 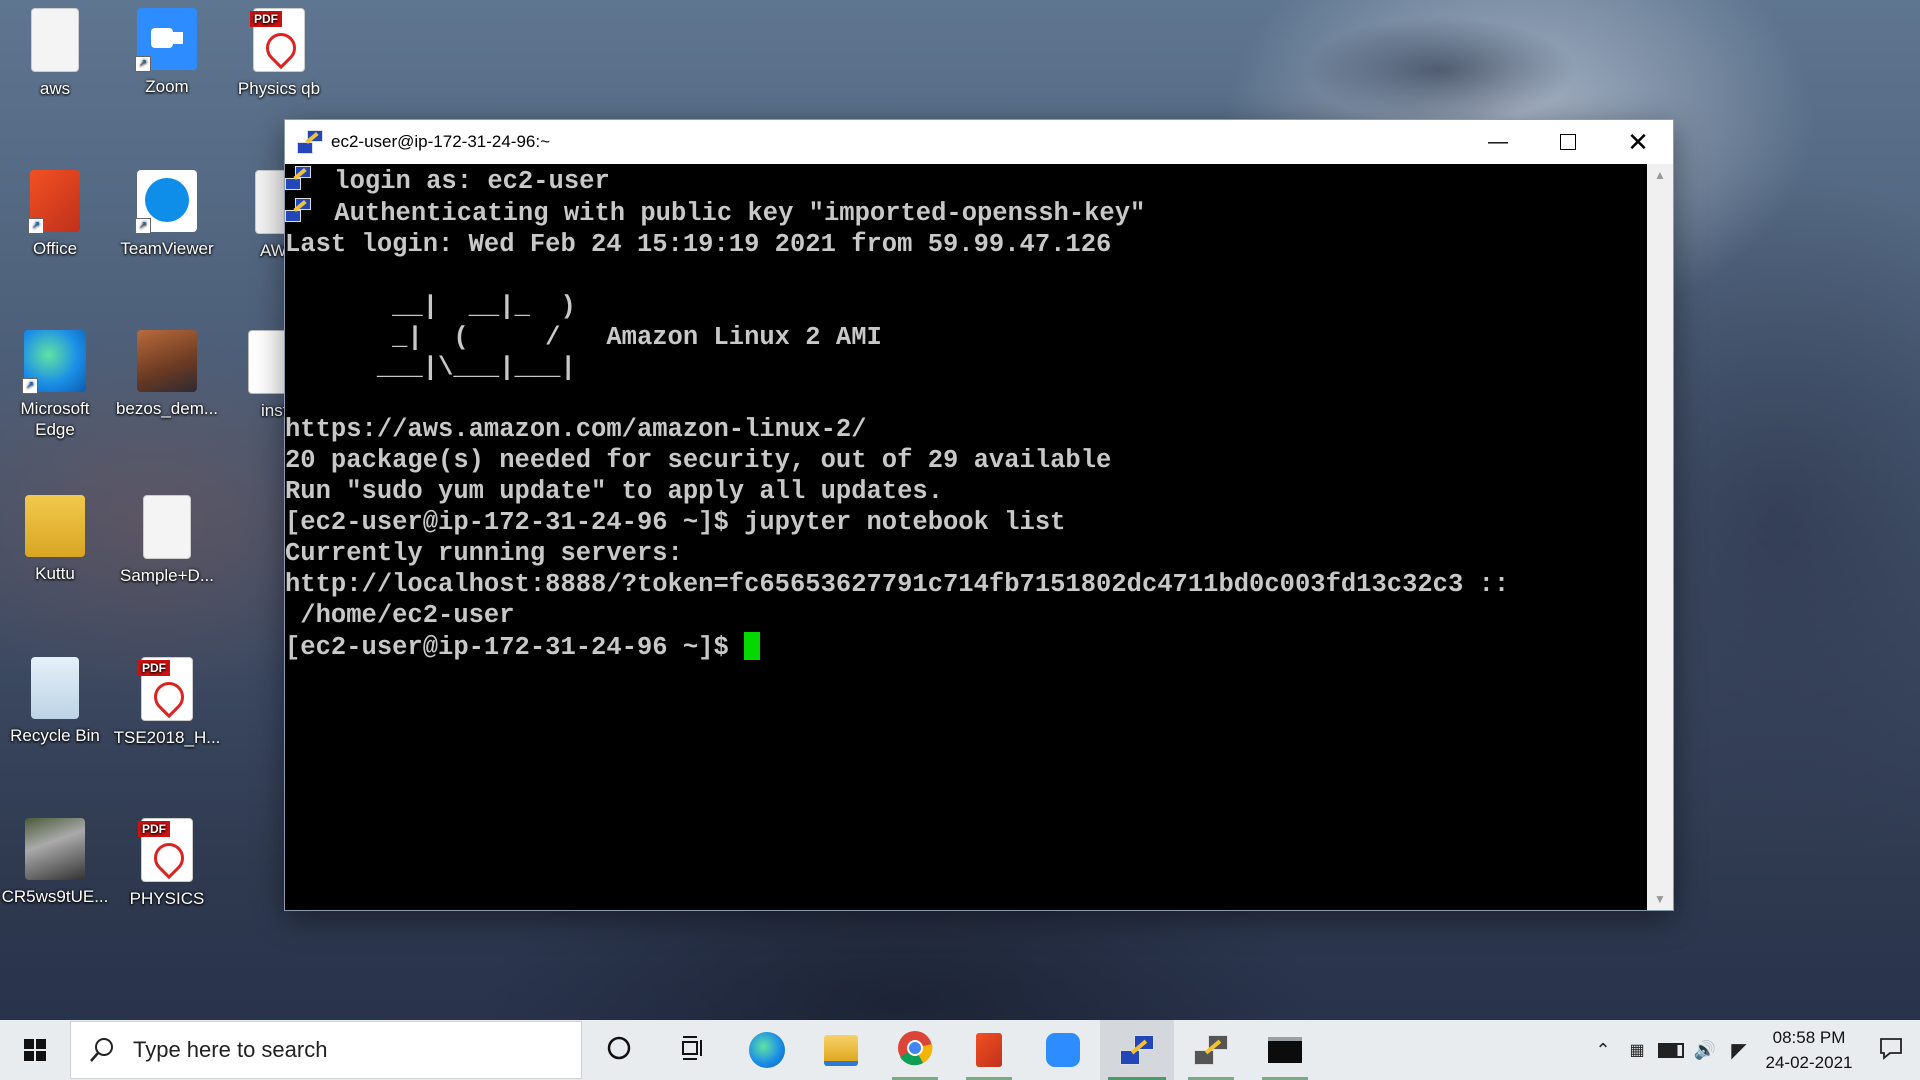 I want to click on minimize-button: —, so click(x=1498, y=142).